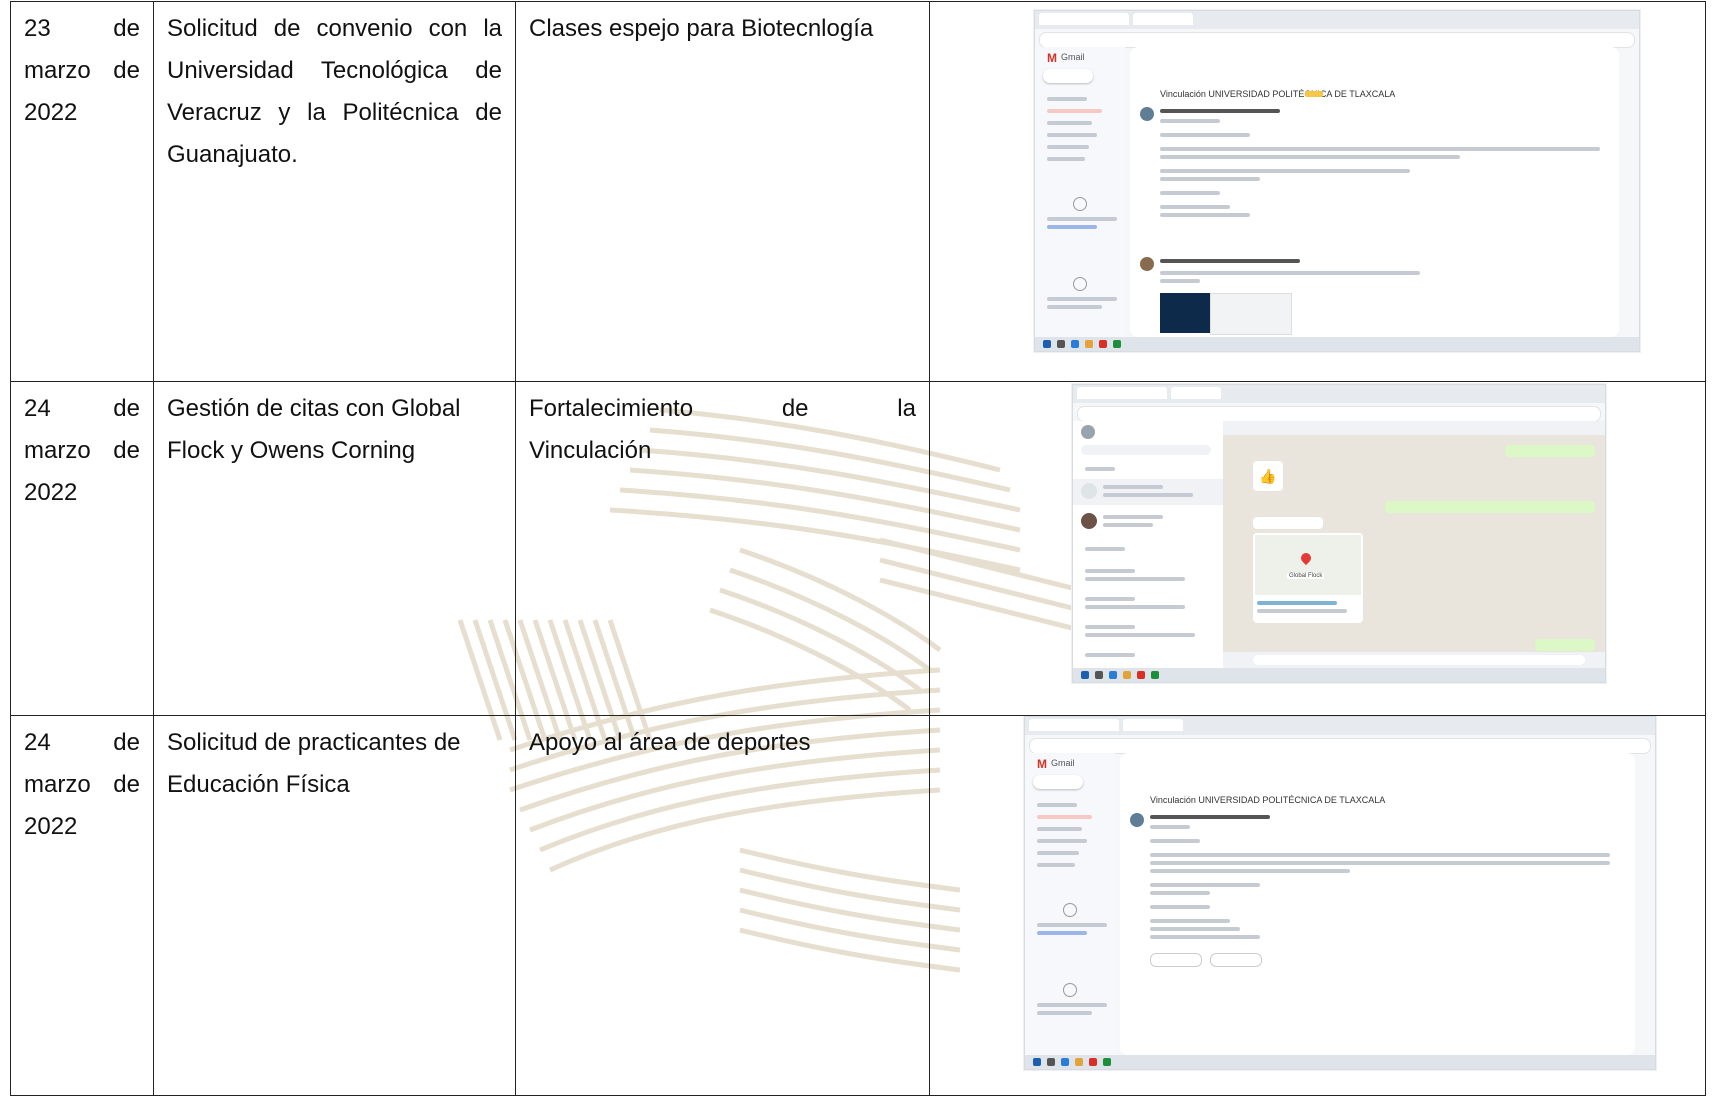 This screenshot has width=1720, height=1096. I want to click on purpose-cell: Apoyo al área de deportes, so click(722, 905).